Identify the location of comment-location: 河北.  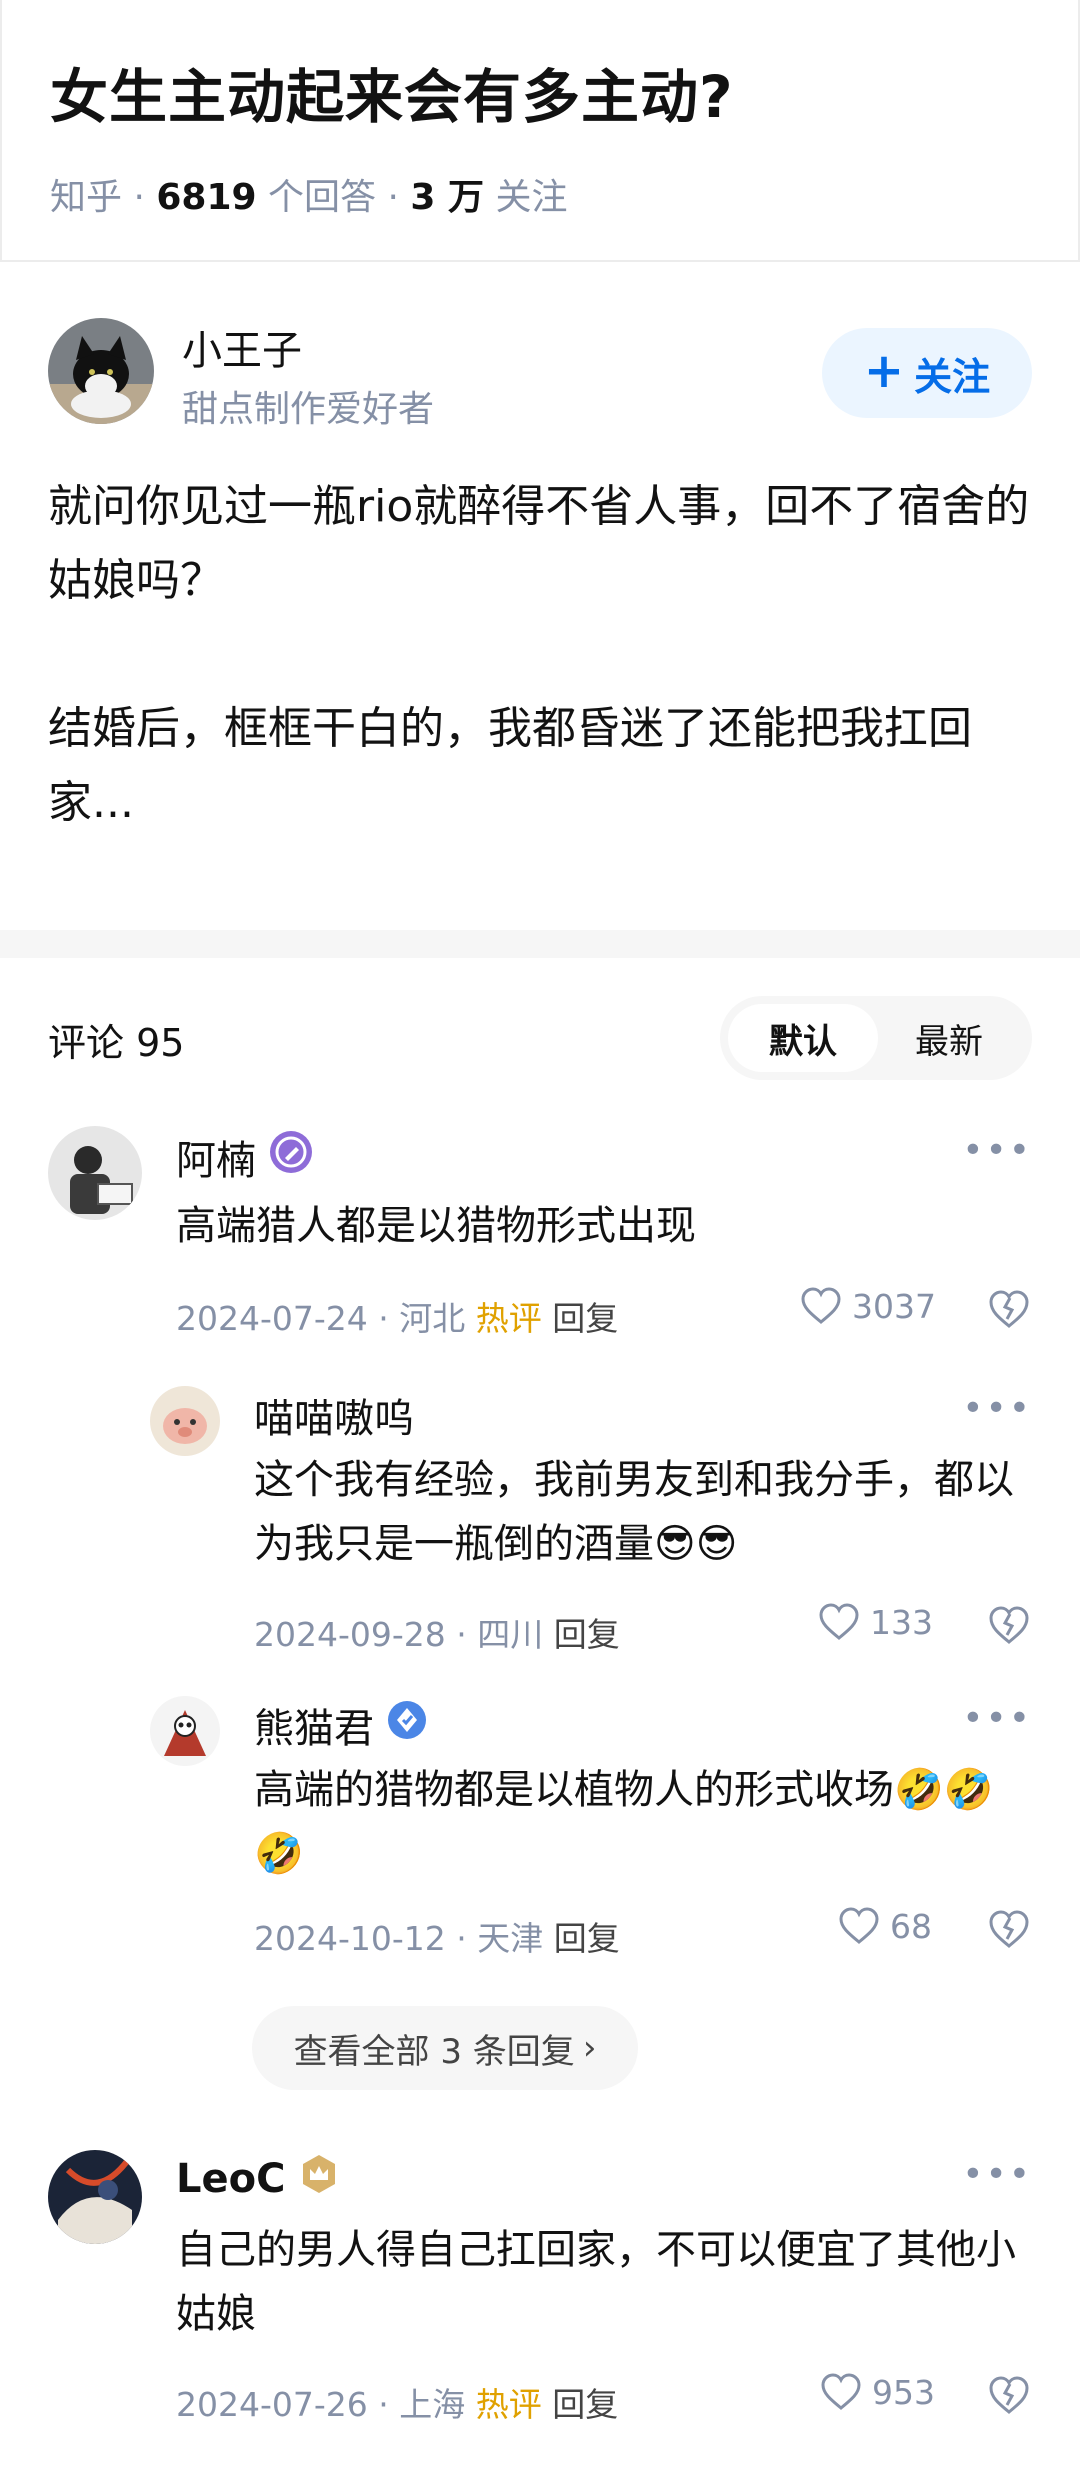
(432, 1318).